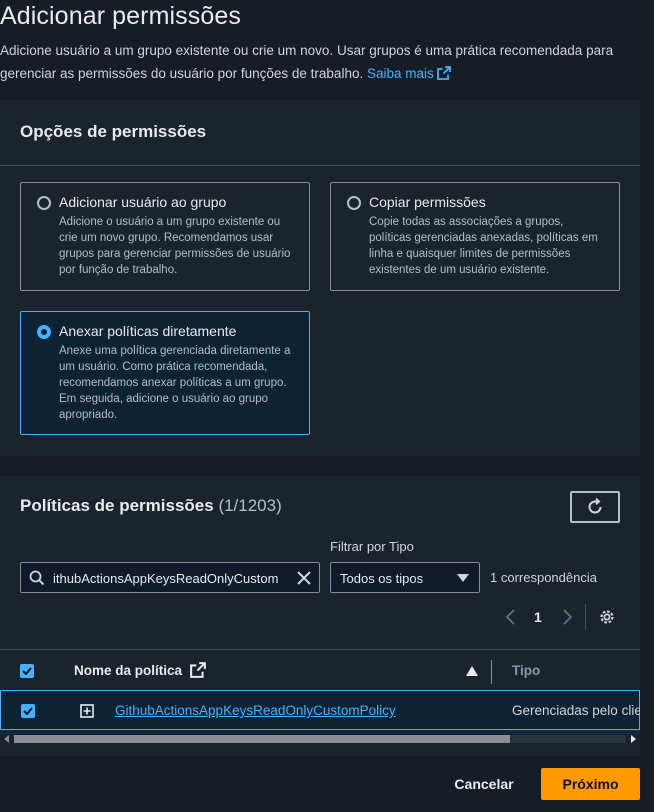 The width and height of the screenshot is (654, 812). I want to click on match-count: 1 correspondência, so click(543, 577).